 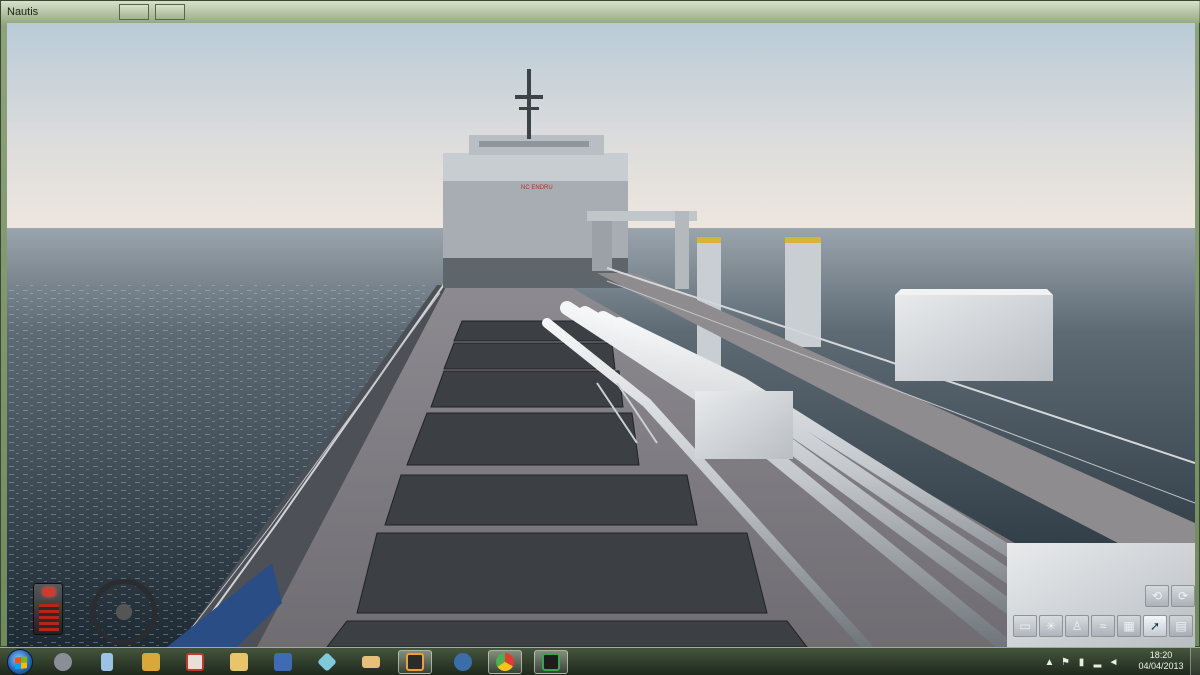 What do you see at coordinates (283, 662) in the screenshot?
I see `word-icon` at bounding box center [283, 662].